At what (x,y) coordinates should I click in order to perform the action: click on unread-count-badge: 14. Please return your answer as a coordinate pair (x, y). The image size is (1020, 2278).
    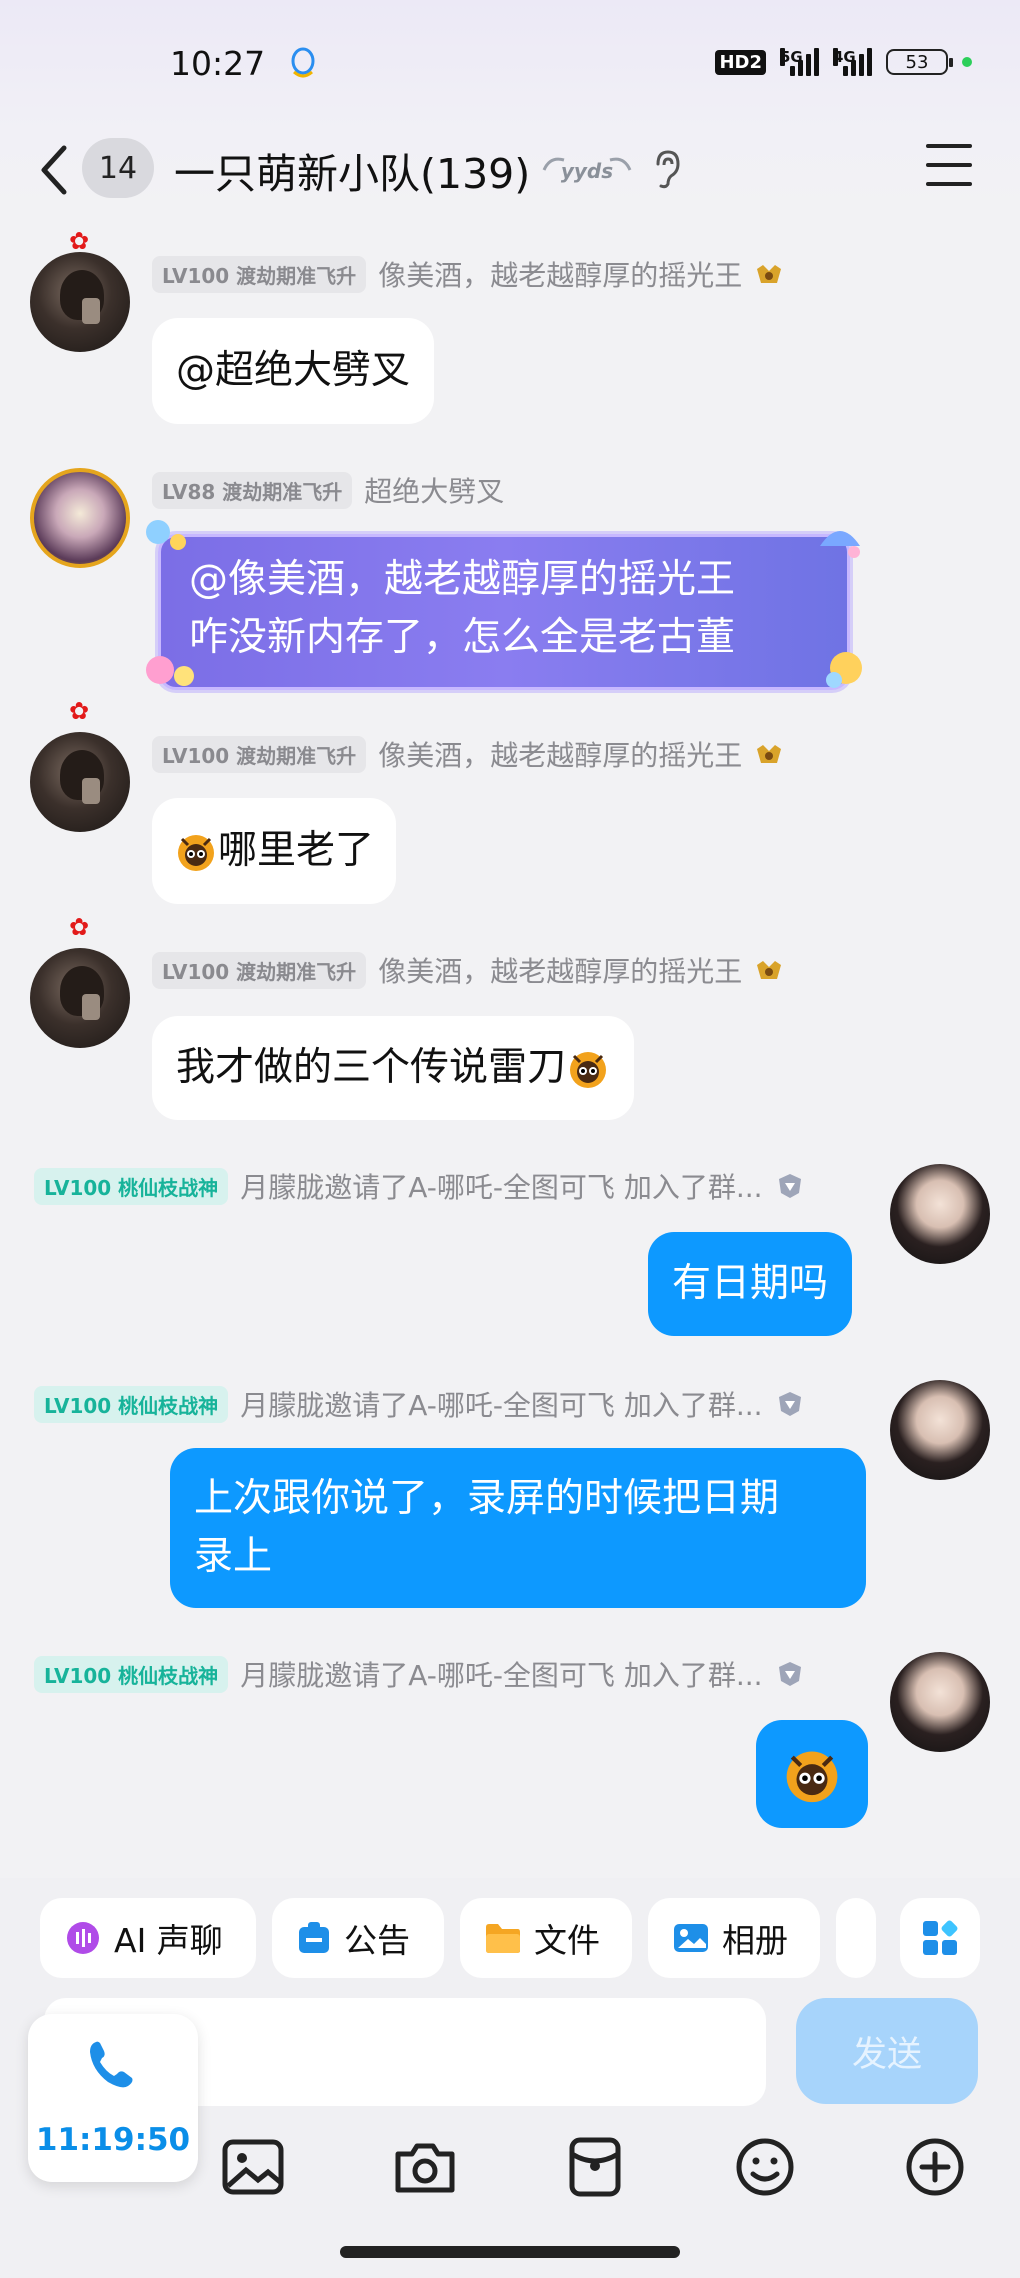
    Looking at the image, I should click on (118, 168).